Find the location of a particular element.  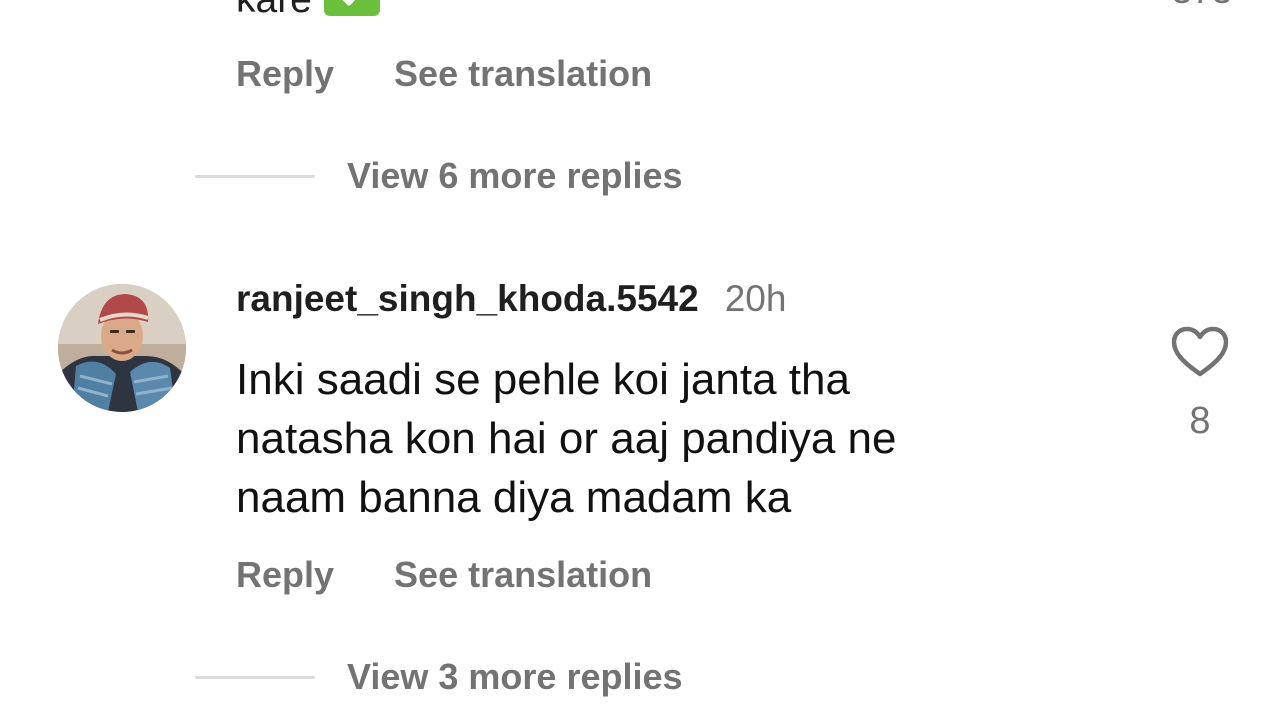

like-control: 8 is located at coordinates (1200, 384).